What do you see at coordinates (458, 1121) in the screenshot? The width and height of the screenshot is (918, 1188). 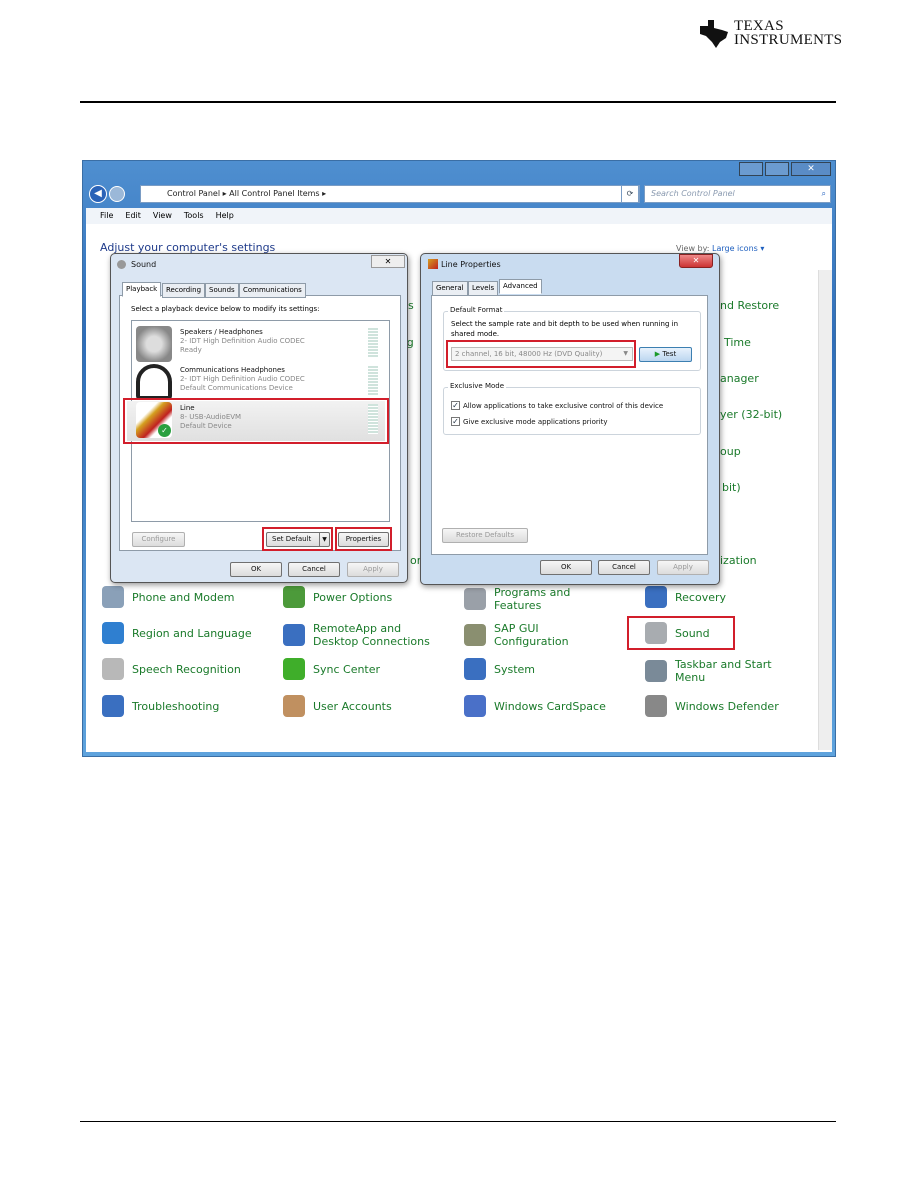 I see `footer-rule` at bounding box center [458, 1121].